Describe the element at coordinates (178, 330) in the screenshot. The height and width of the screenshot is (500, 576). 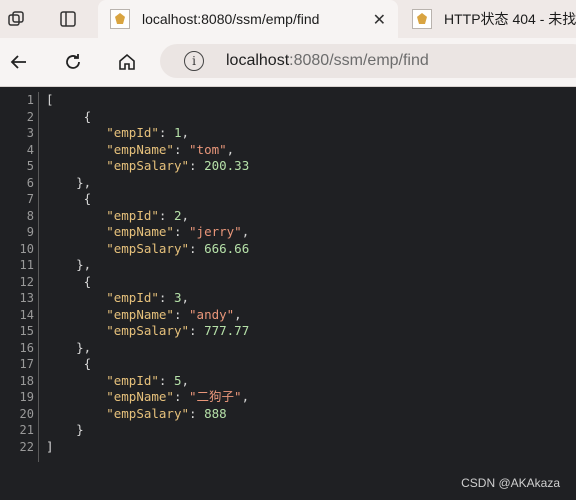
I see `code-line: "empSalary": 777.77` at that location.